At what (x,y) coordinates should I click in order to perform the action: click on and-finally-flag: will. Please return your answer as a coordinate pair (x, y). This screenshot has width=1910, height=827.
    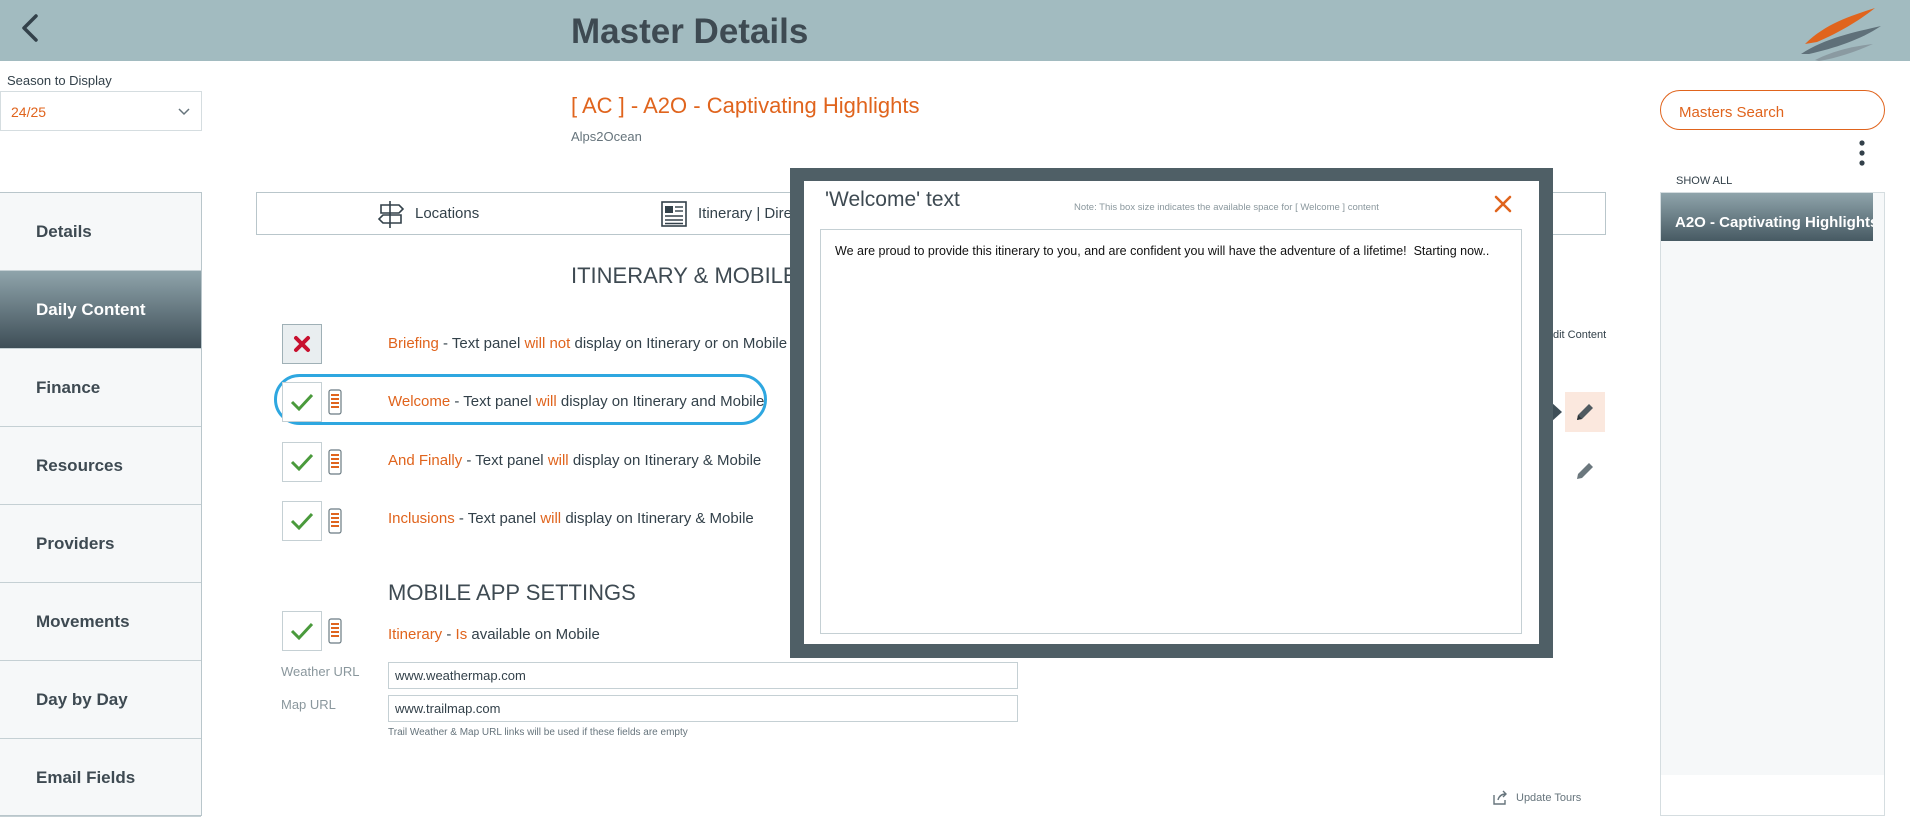
    Looking at the image, I should click on (558, 460).